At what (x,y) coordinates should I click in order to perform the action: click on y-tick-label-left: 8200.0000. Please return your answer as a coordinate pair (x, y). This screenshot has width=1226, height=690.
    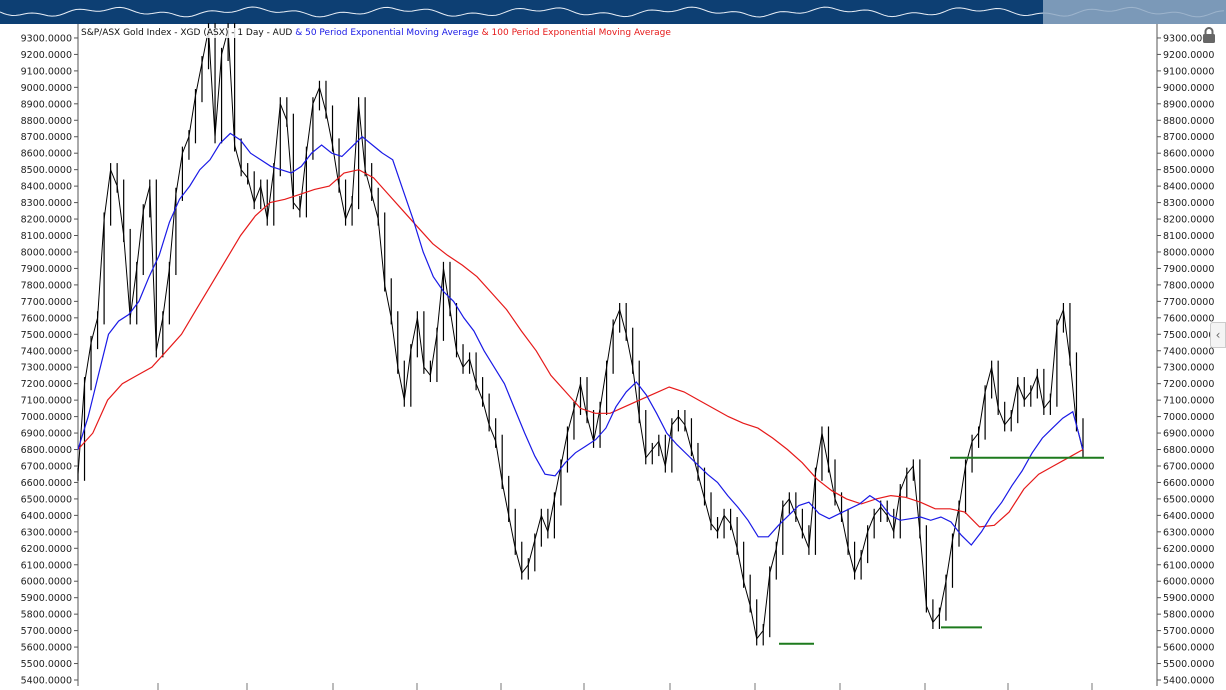
    Looking at the image, I should click on (46, 220).